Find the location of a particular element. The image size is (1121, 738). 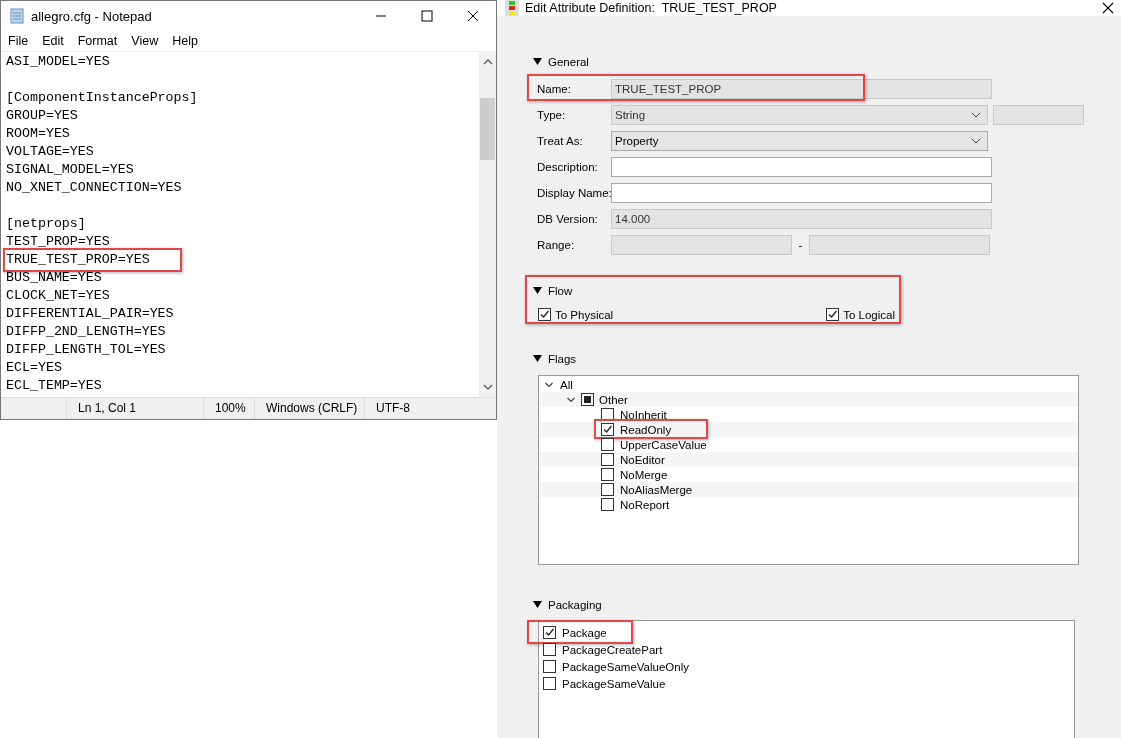

text-line: GROUP=YES is located at coordinates (42, 115).